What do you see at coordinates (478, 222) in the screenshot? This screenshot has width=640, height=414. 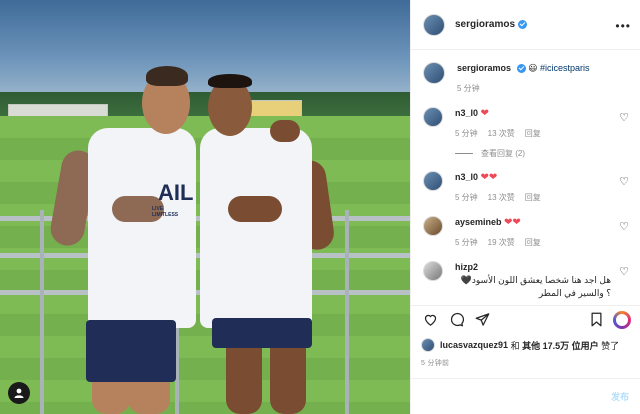 I see `comment-username: aysemineb` at bounding box center [478, 222].